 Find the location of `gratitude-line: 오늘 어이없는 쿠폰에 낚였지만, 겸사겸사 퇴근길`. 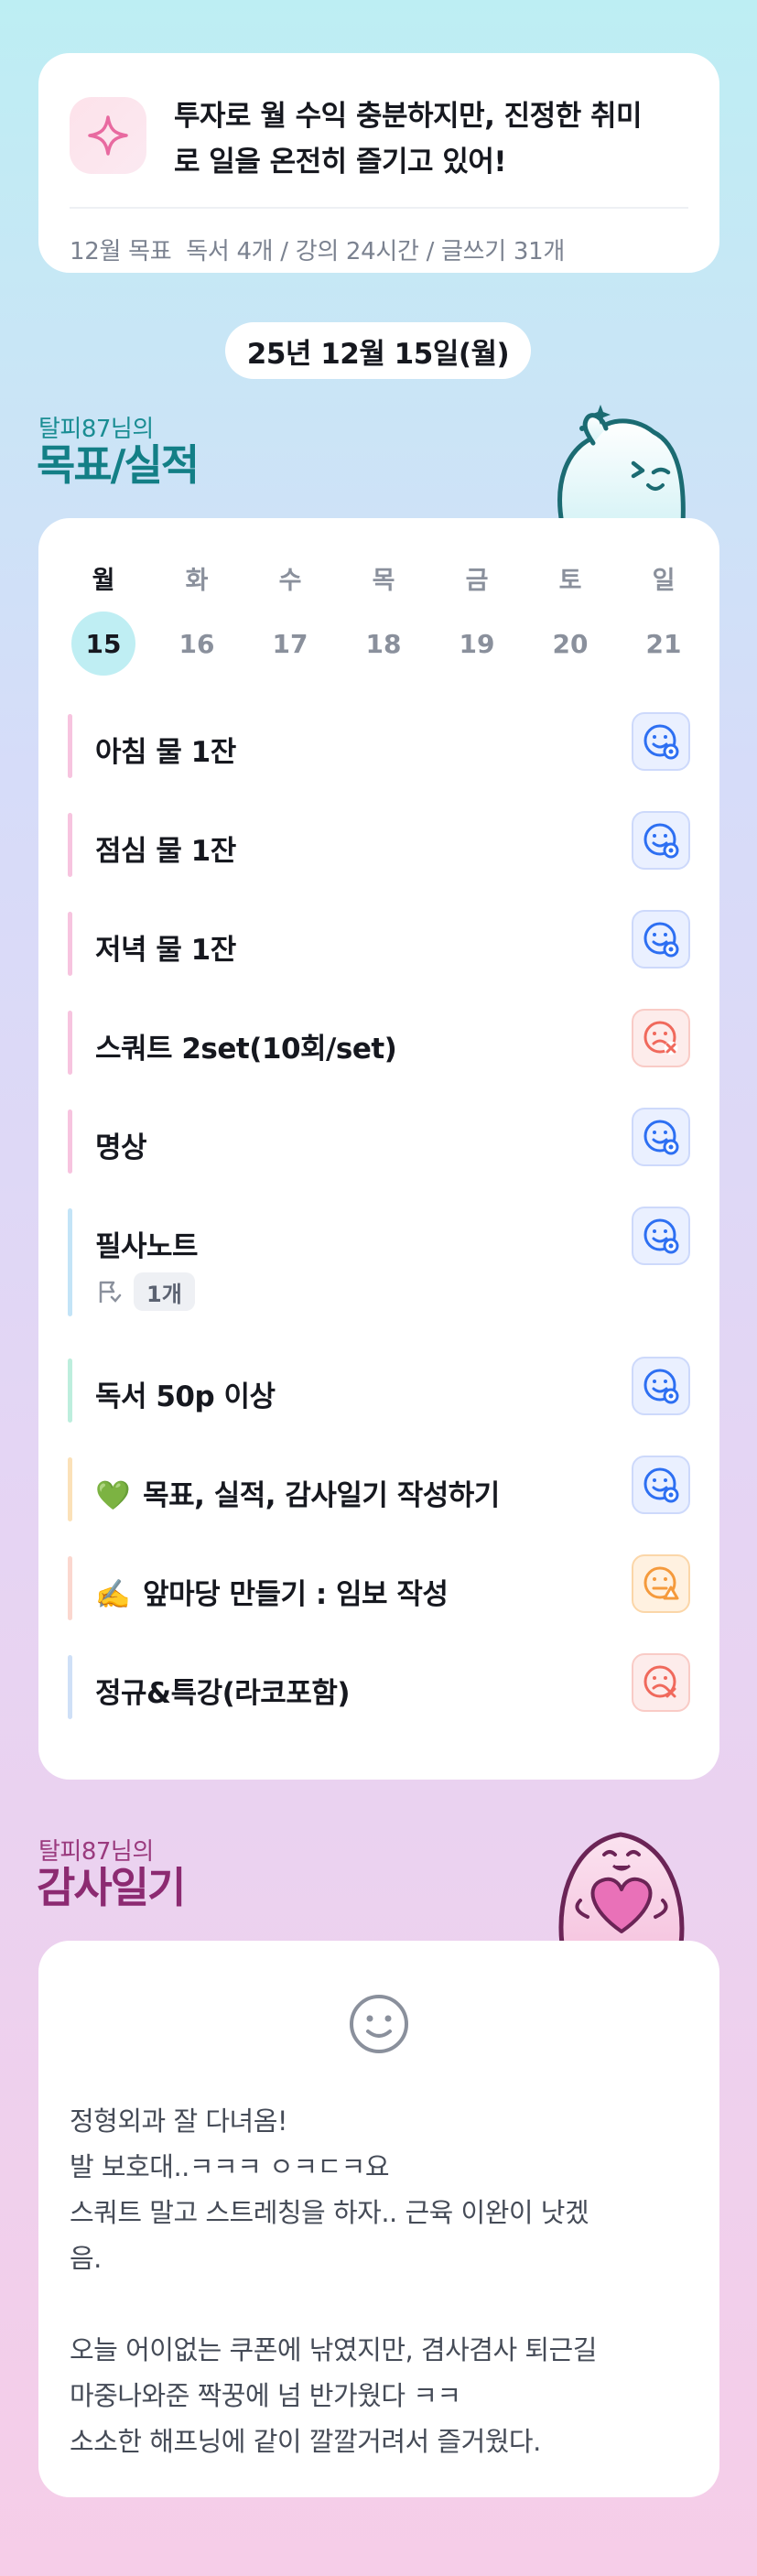

gratitude-line: 오늘 어이없는 쿠폰에 낚였지만, 겸사겸사 퇴근길 is located at coordinates (333, 2349).